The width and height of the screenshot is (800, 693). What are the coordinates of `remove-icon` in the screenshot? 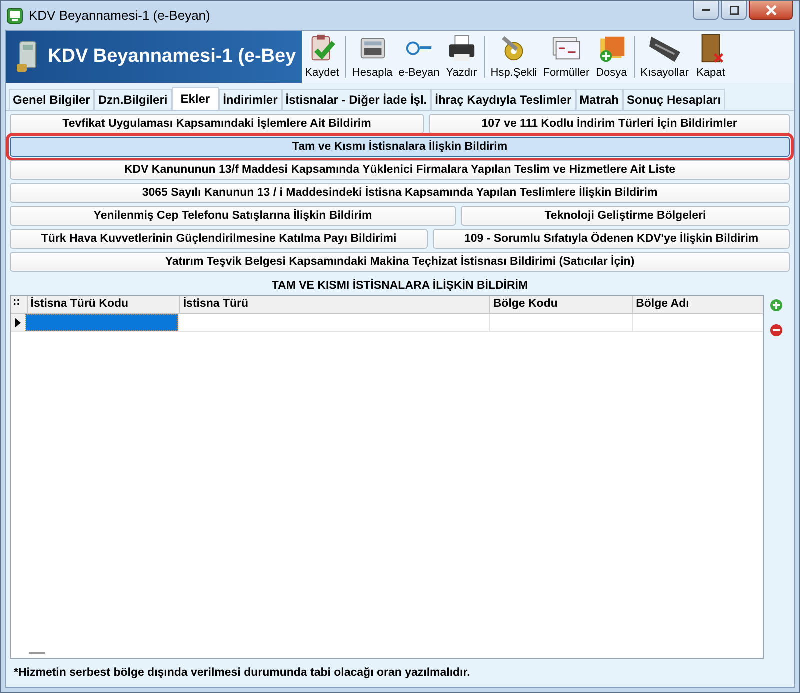 It's located at (776, 330).